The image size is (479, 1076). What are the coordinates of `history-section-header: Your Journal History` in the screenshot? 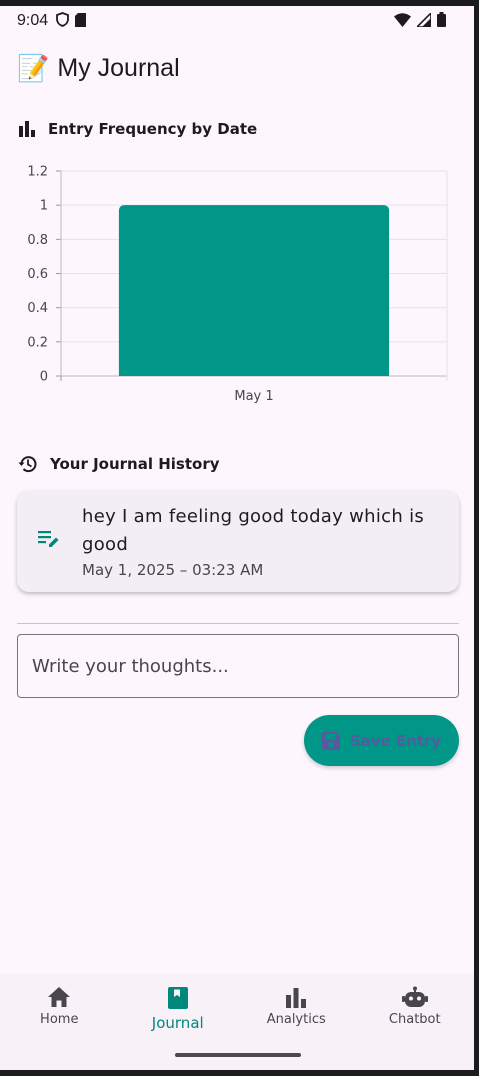 It's located at (119, 464).